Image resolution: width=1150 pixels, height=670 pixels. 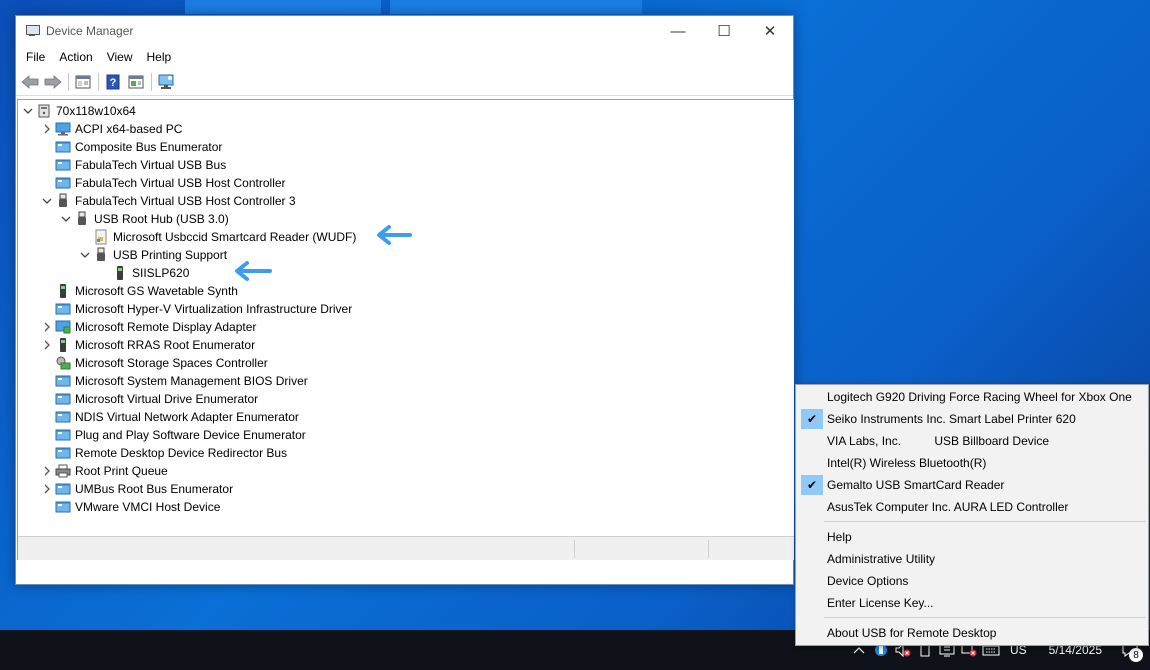 I want to click on tree-item: Microsoft Remote Display Adapter, so click(x=147, y=327).